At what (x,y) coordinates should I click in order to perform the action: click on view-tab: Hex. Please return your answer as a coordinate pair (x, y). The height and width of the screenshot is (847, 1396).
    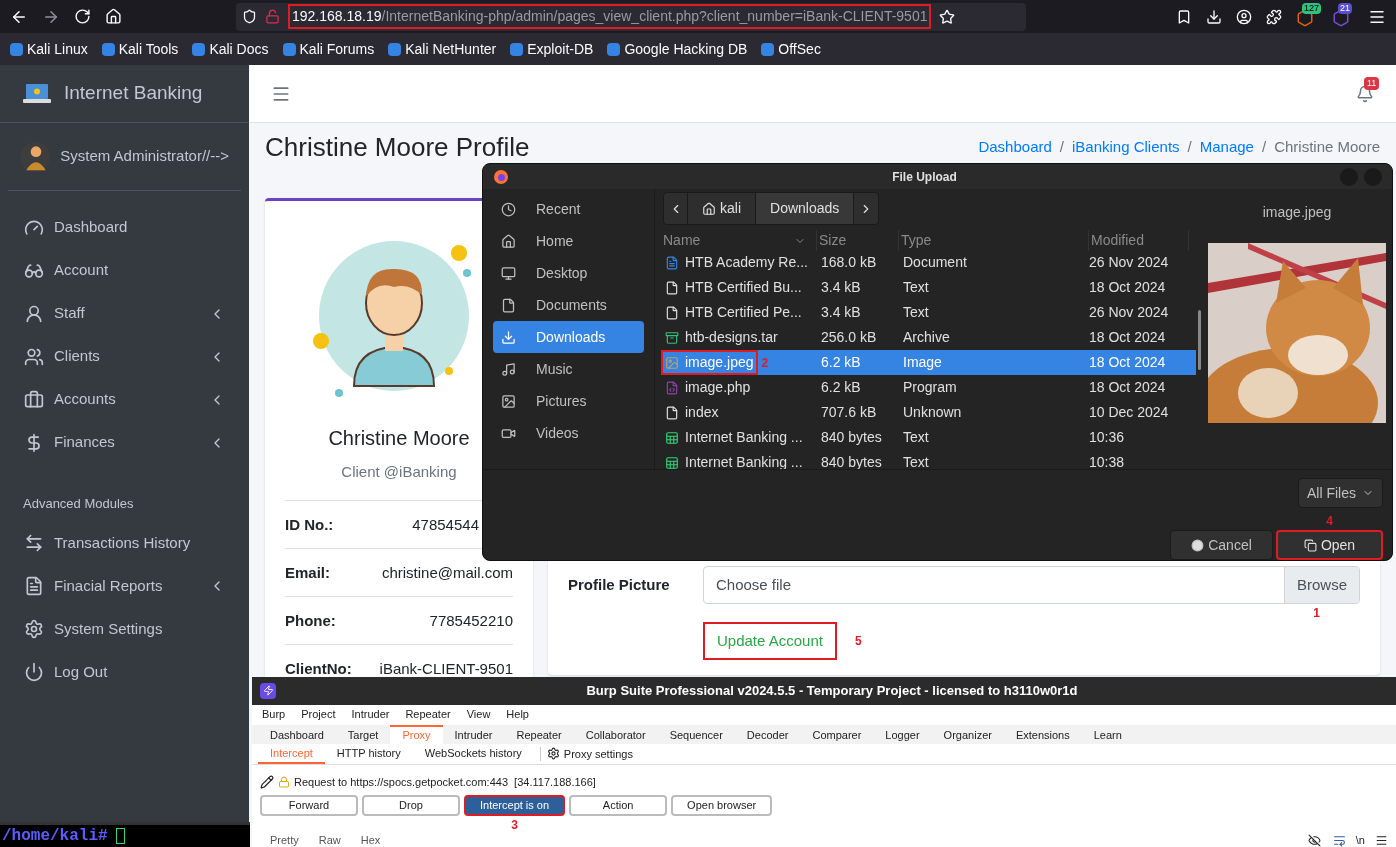
    Looking at the image, I should click on (370, 840).